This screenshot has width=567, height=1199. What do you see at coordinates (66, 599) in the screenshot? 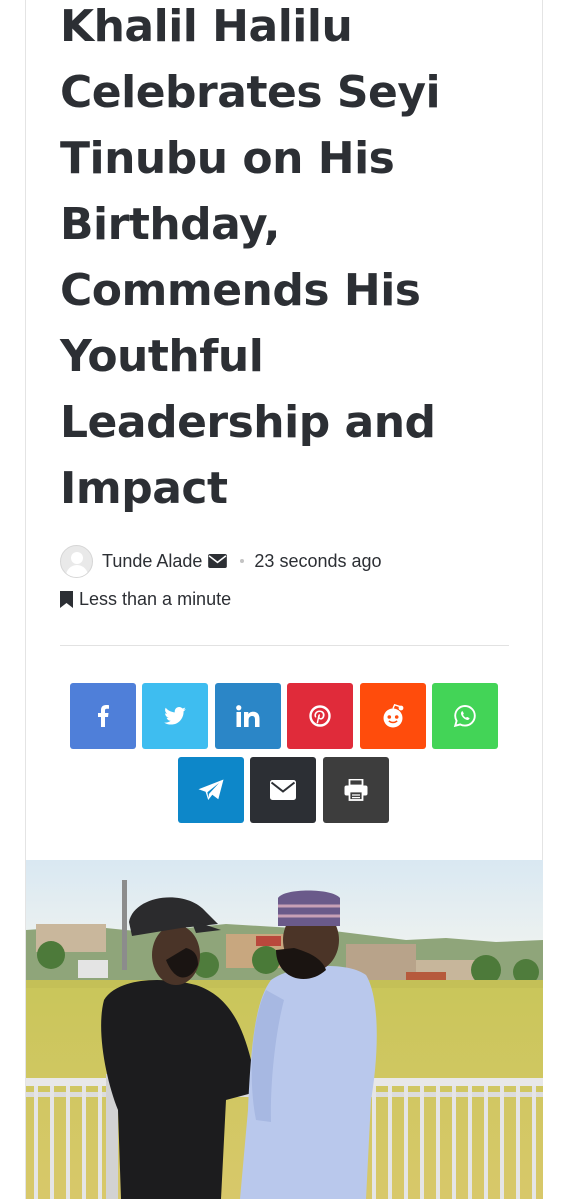
I see `bookmark-icon` at bounding box center [66, 599].